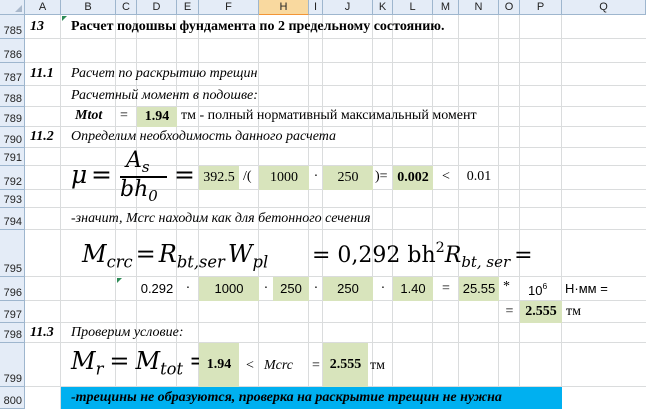  What do you see at coordinates (42, 136) in the screenshot?
I see `section-number-11-2: 11.2` at bounding box center [42, 136].